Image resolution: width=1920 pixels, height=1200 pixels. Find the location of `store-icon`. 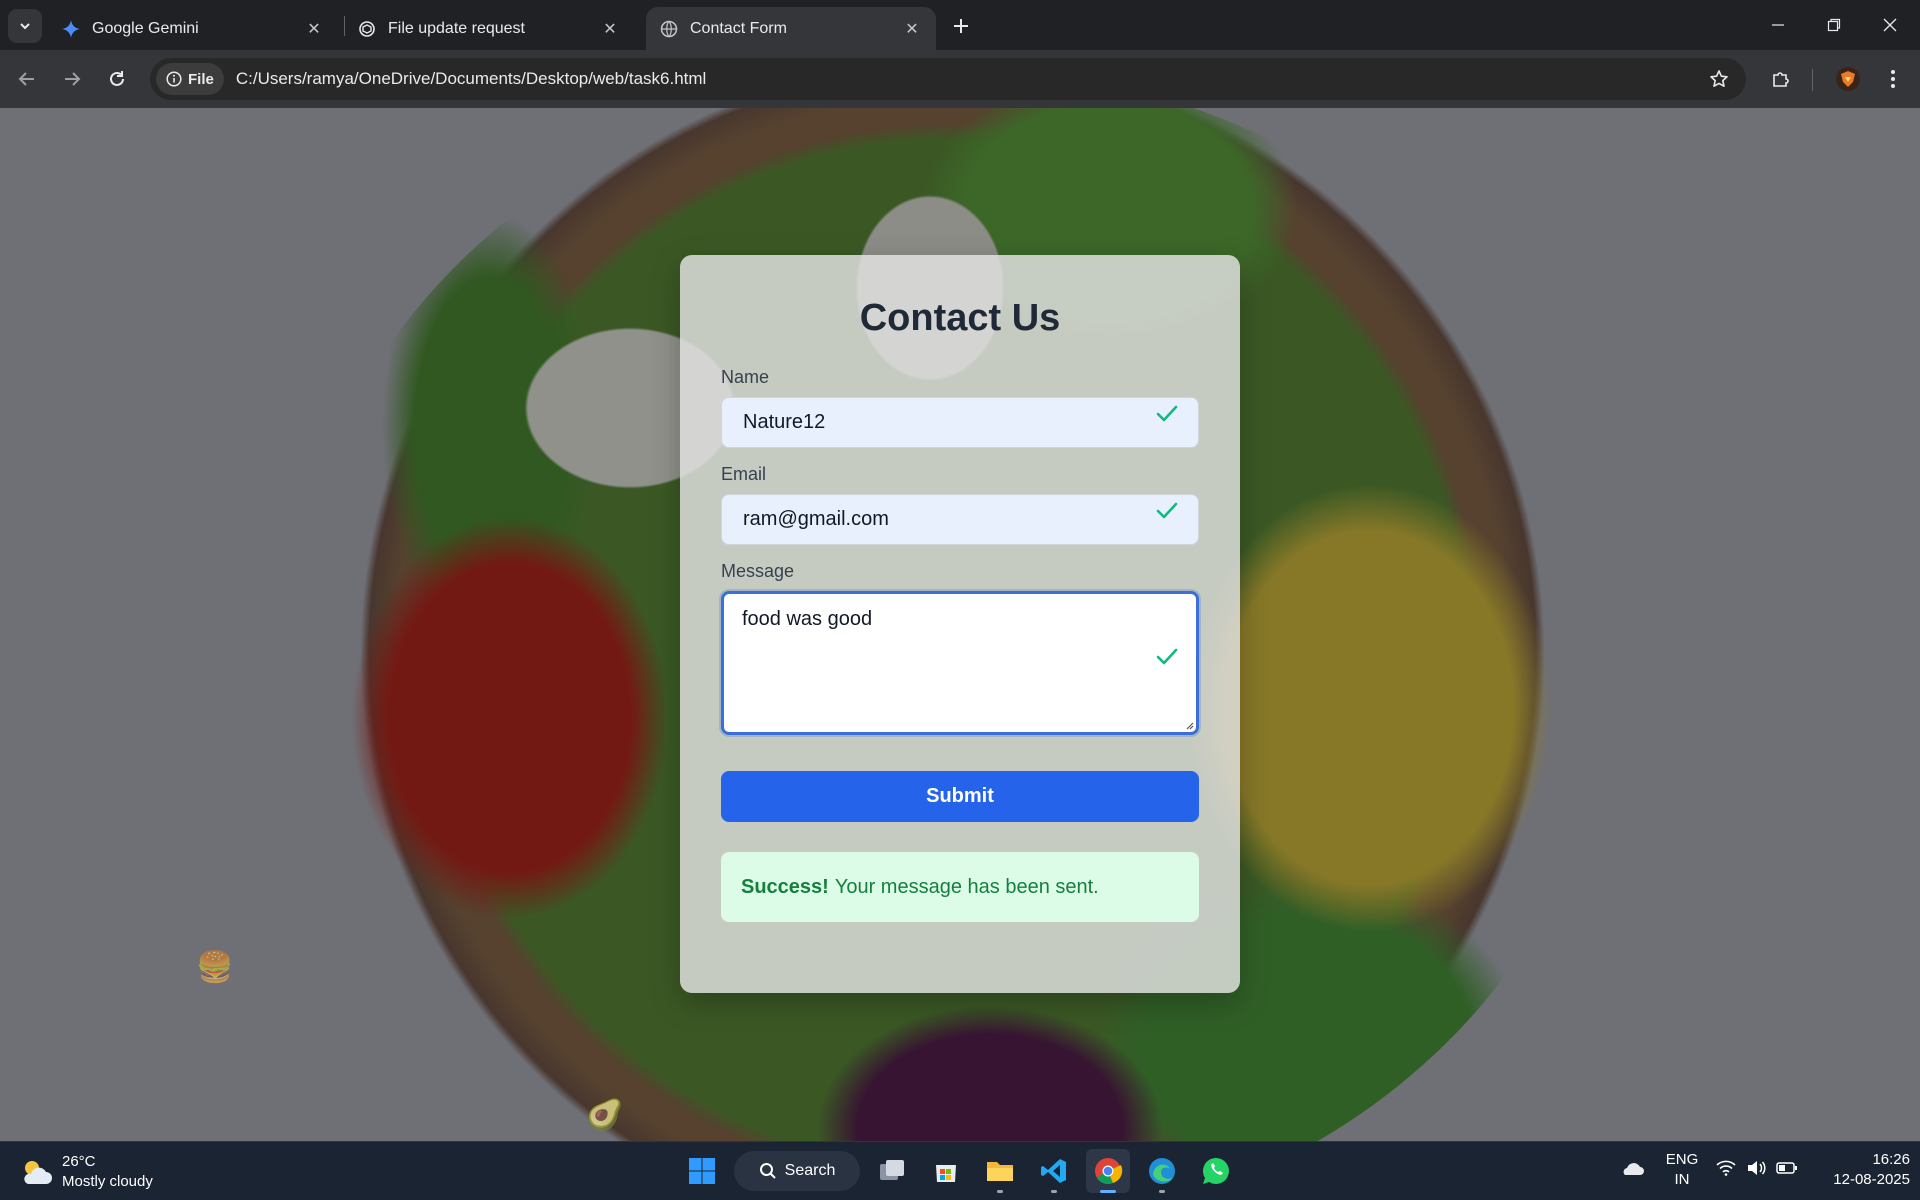

store-icon is located at coordinates (946, 1173).